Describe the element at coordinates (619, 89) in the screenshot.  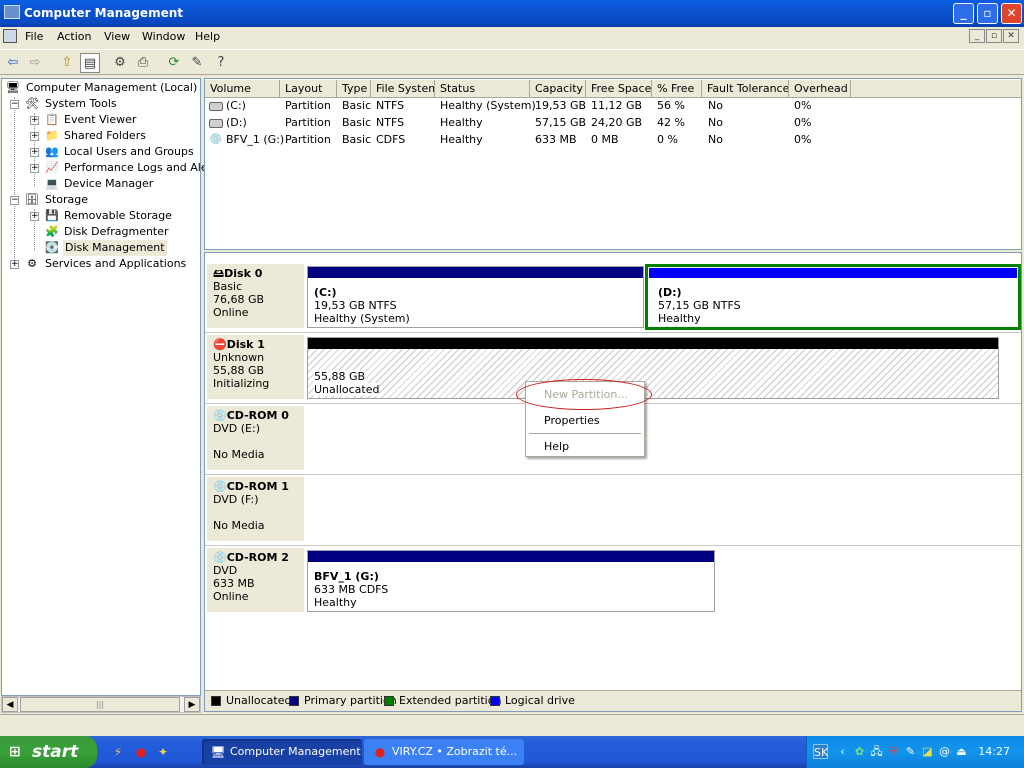
I see `column-header-free-space: Free Space` at that location.